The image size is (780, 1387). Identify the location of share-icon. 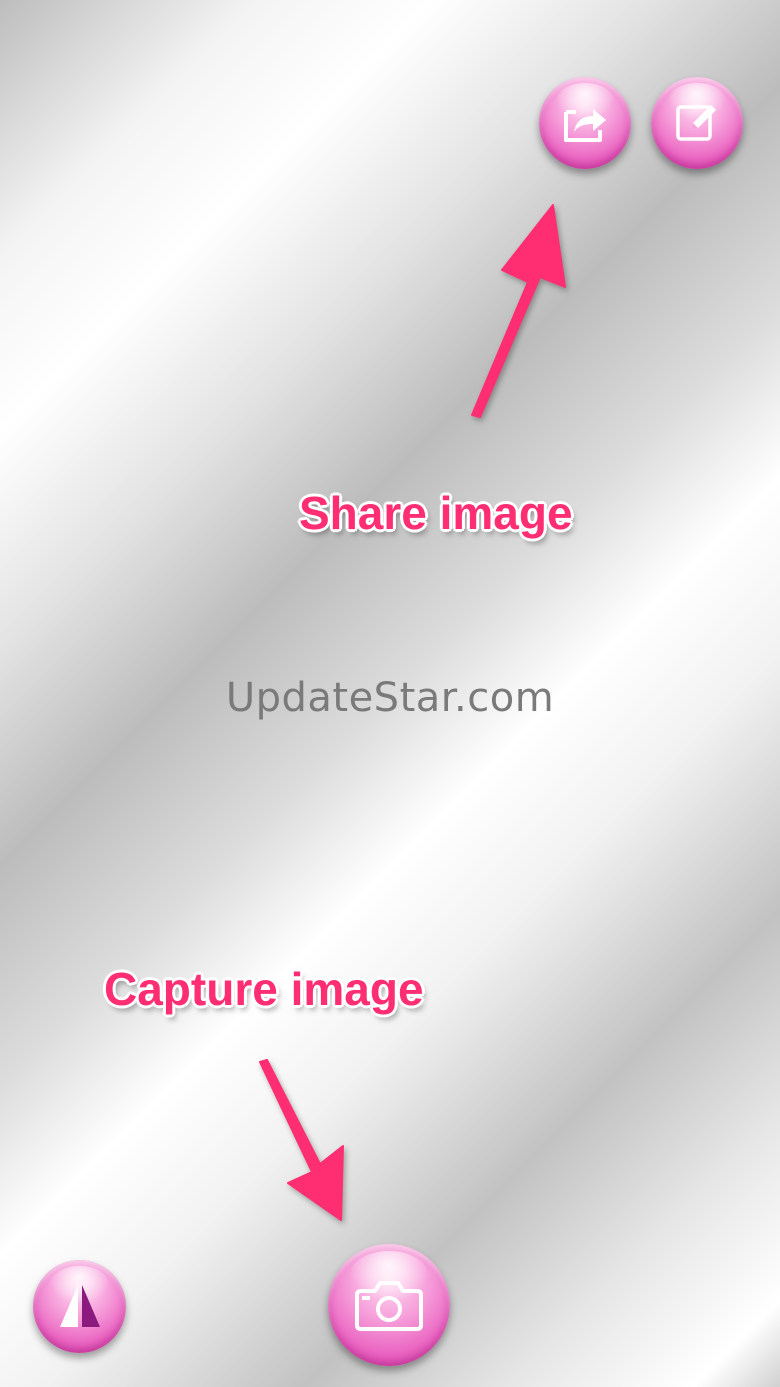
(585, 125).